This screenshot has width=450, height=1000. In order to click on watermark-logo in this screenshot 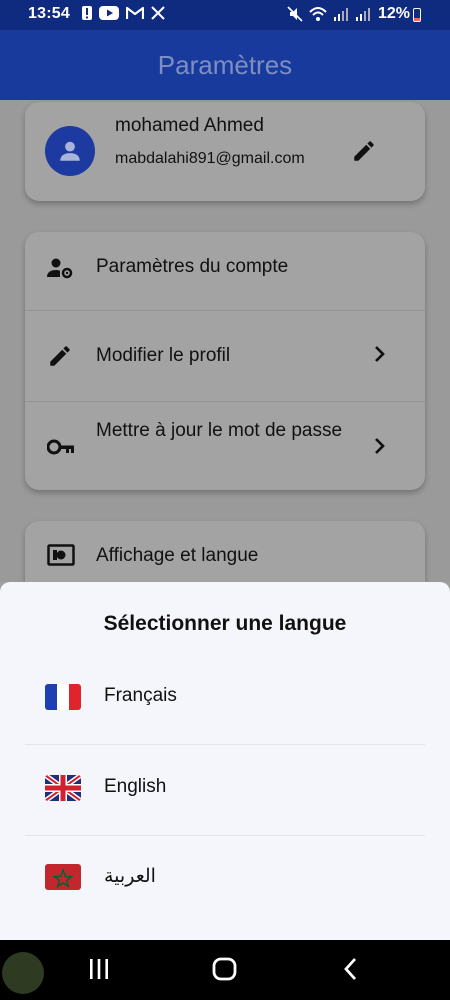, I will do `click(23, 973)`.